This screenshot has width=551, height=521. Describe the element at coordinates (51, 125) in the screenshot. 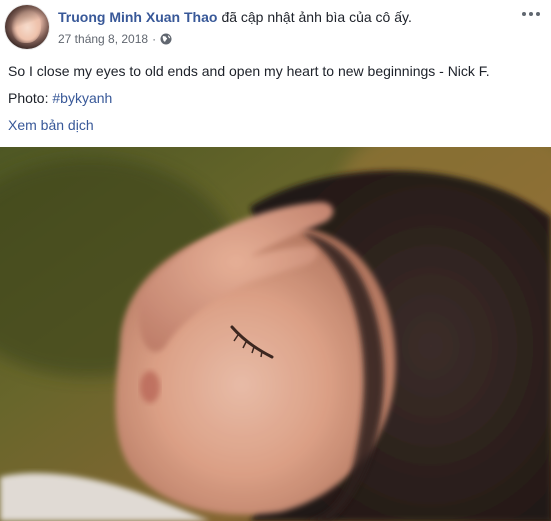

I see `see-translation-link: Xem bản dịch` at that location.